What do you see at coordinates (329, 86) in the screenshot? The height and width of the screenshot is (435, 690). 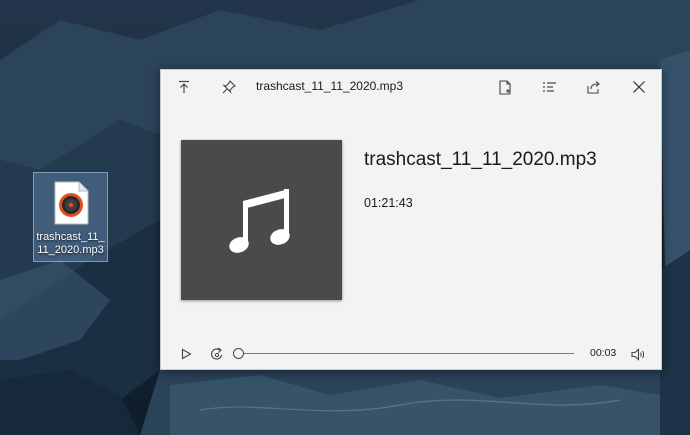 I see `window-title: trashcast_11_11_2020.mp3` at bounding box center [329, 86].